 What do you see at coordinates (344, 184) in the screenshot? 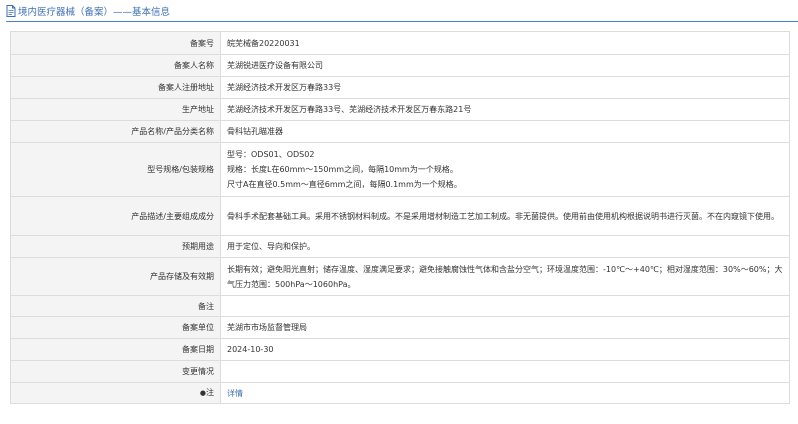
I see `model-spec-line: 尺寸A在直径0.5mm～直径6mm之间，每隔0.1mm为一个规格。` at bounding box center [344, 184].